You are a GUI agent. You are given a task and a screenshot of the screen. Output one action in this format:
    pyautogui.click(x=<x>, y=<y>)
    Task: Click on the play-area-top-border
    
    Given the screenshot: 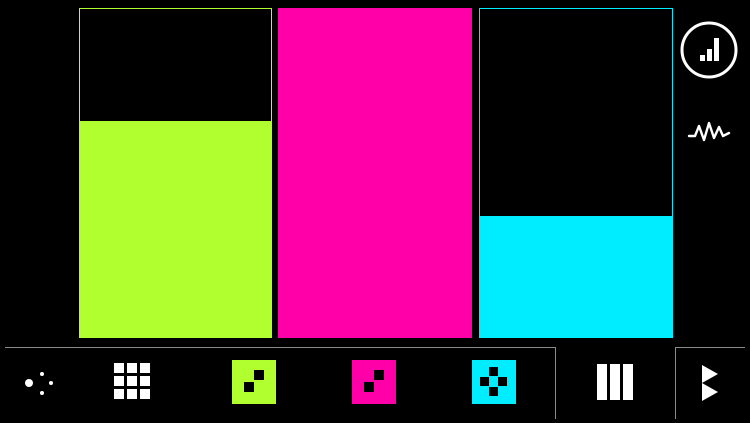 What is the action you would take?
    pyautogui.click(x=710, y=347)
    